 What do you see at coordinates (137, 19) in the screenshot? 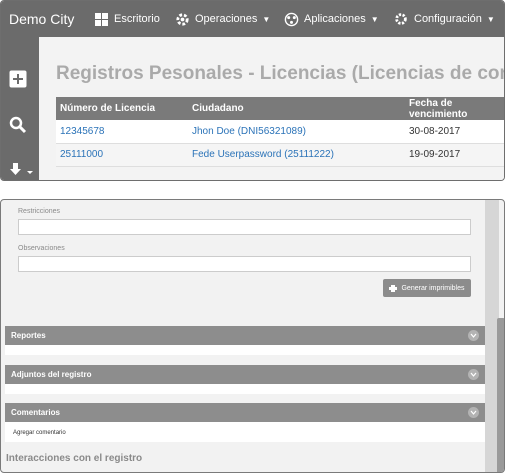
I see `nav-escritorio-label: Escritorio` at bounding box center [137, 19].